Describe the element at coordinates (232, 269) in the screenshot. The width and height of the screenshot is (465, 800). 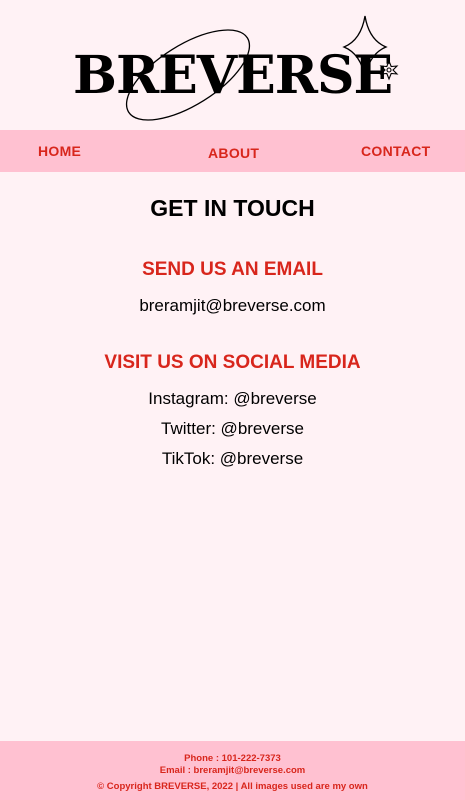
I see `email-heading: SEND US AN EMAIL` at that location.